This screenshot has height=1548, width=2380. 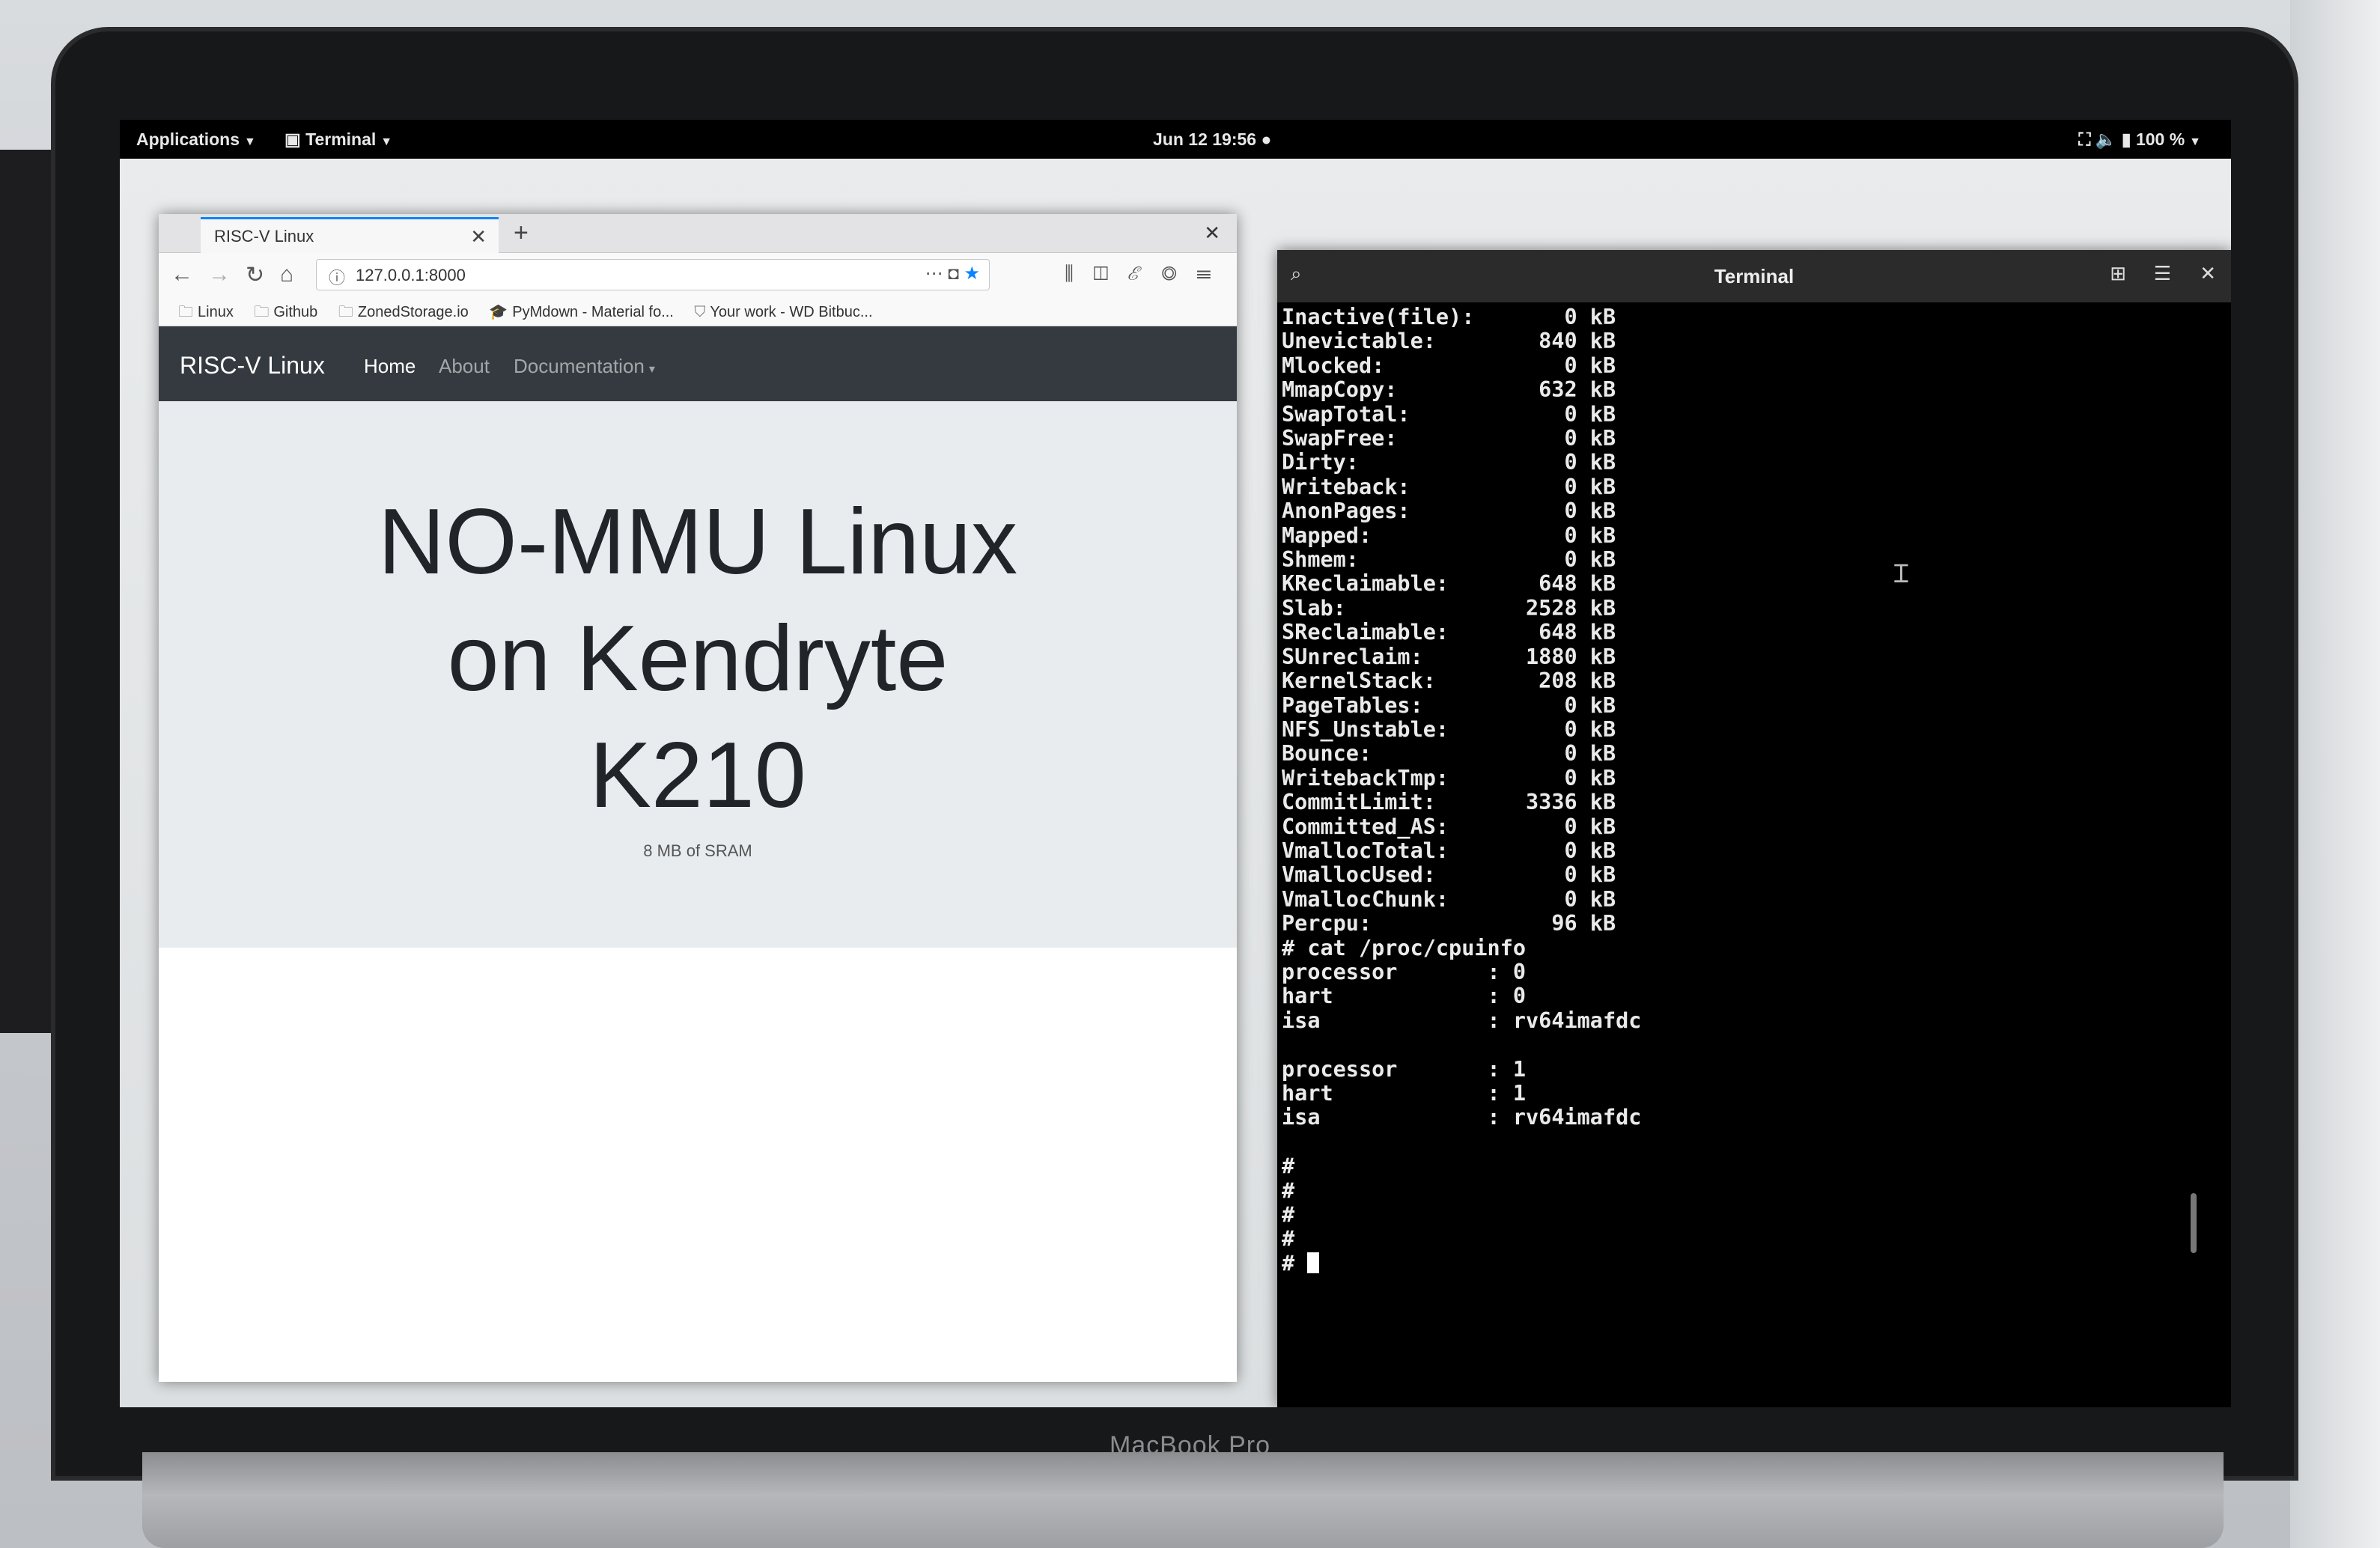 I want to click on clock: Jun 12 19:56 ●, so click(x=1212, y=139).